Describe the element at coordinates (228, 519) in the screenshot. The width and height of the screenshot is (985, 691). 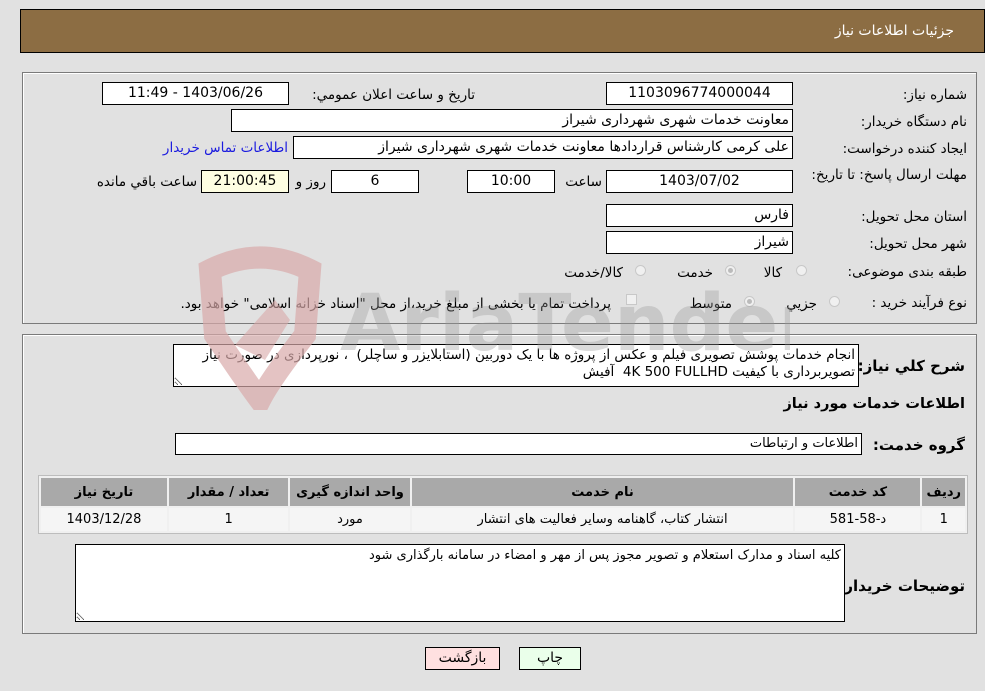
I see `cell-quantity: 1` at that location.